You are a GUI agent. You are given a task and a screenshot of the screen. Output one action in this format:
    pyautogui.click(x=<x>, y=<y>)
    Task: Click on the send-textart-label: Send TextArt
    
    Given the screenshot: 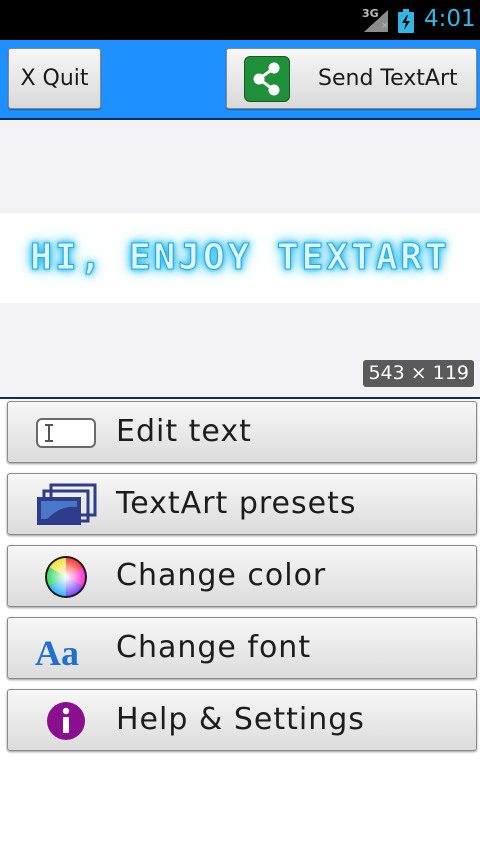 What is the action you would take?
    pyautogui.click(x=388, y=78)
    